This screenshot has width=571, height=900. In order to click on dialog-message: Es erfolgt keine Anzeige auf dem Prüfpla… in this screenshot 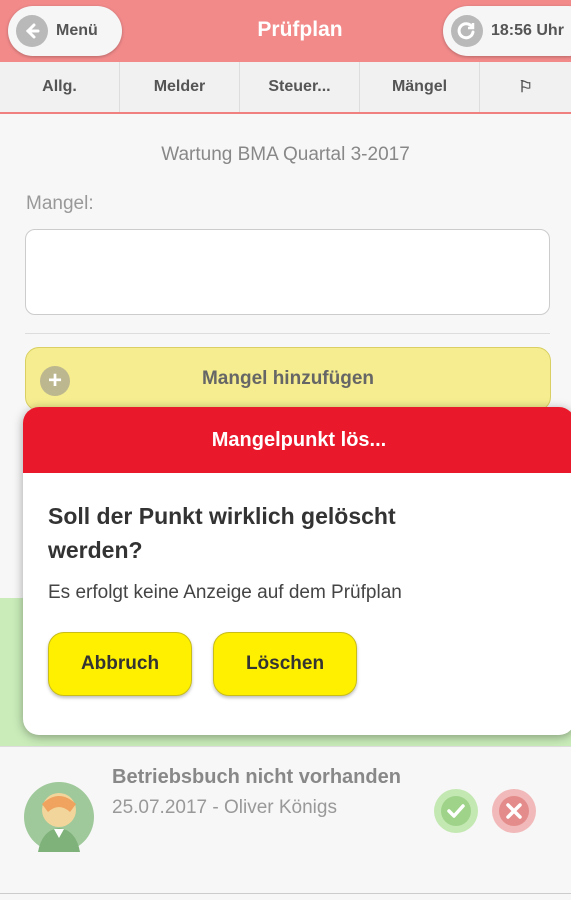, I will do `click(225, 592)`.